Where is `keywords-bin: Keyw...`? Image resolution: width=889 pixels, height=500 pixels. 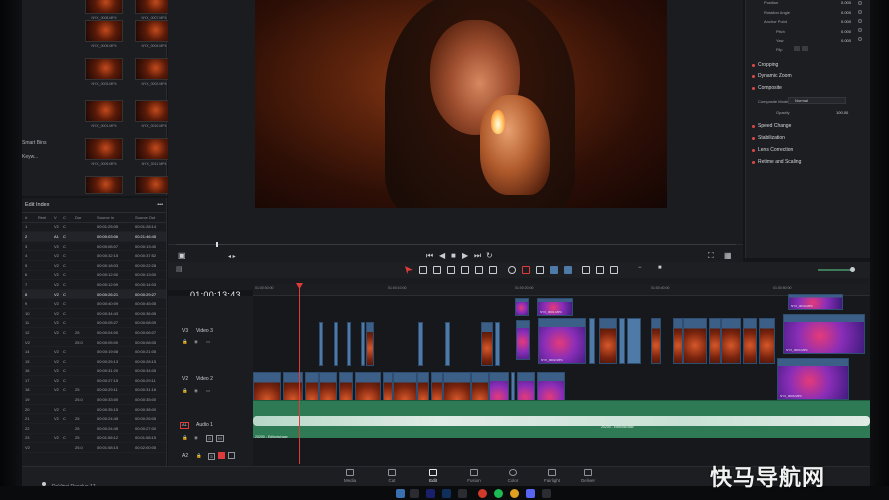
keywords-bin: Keyw... is located at coordinates (40, 157).